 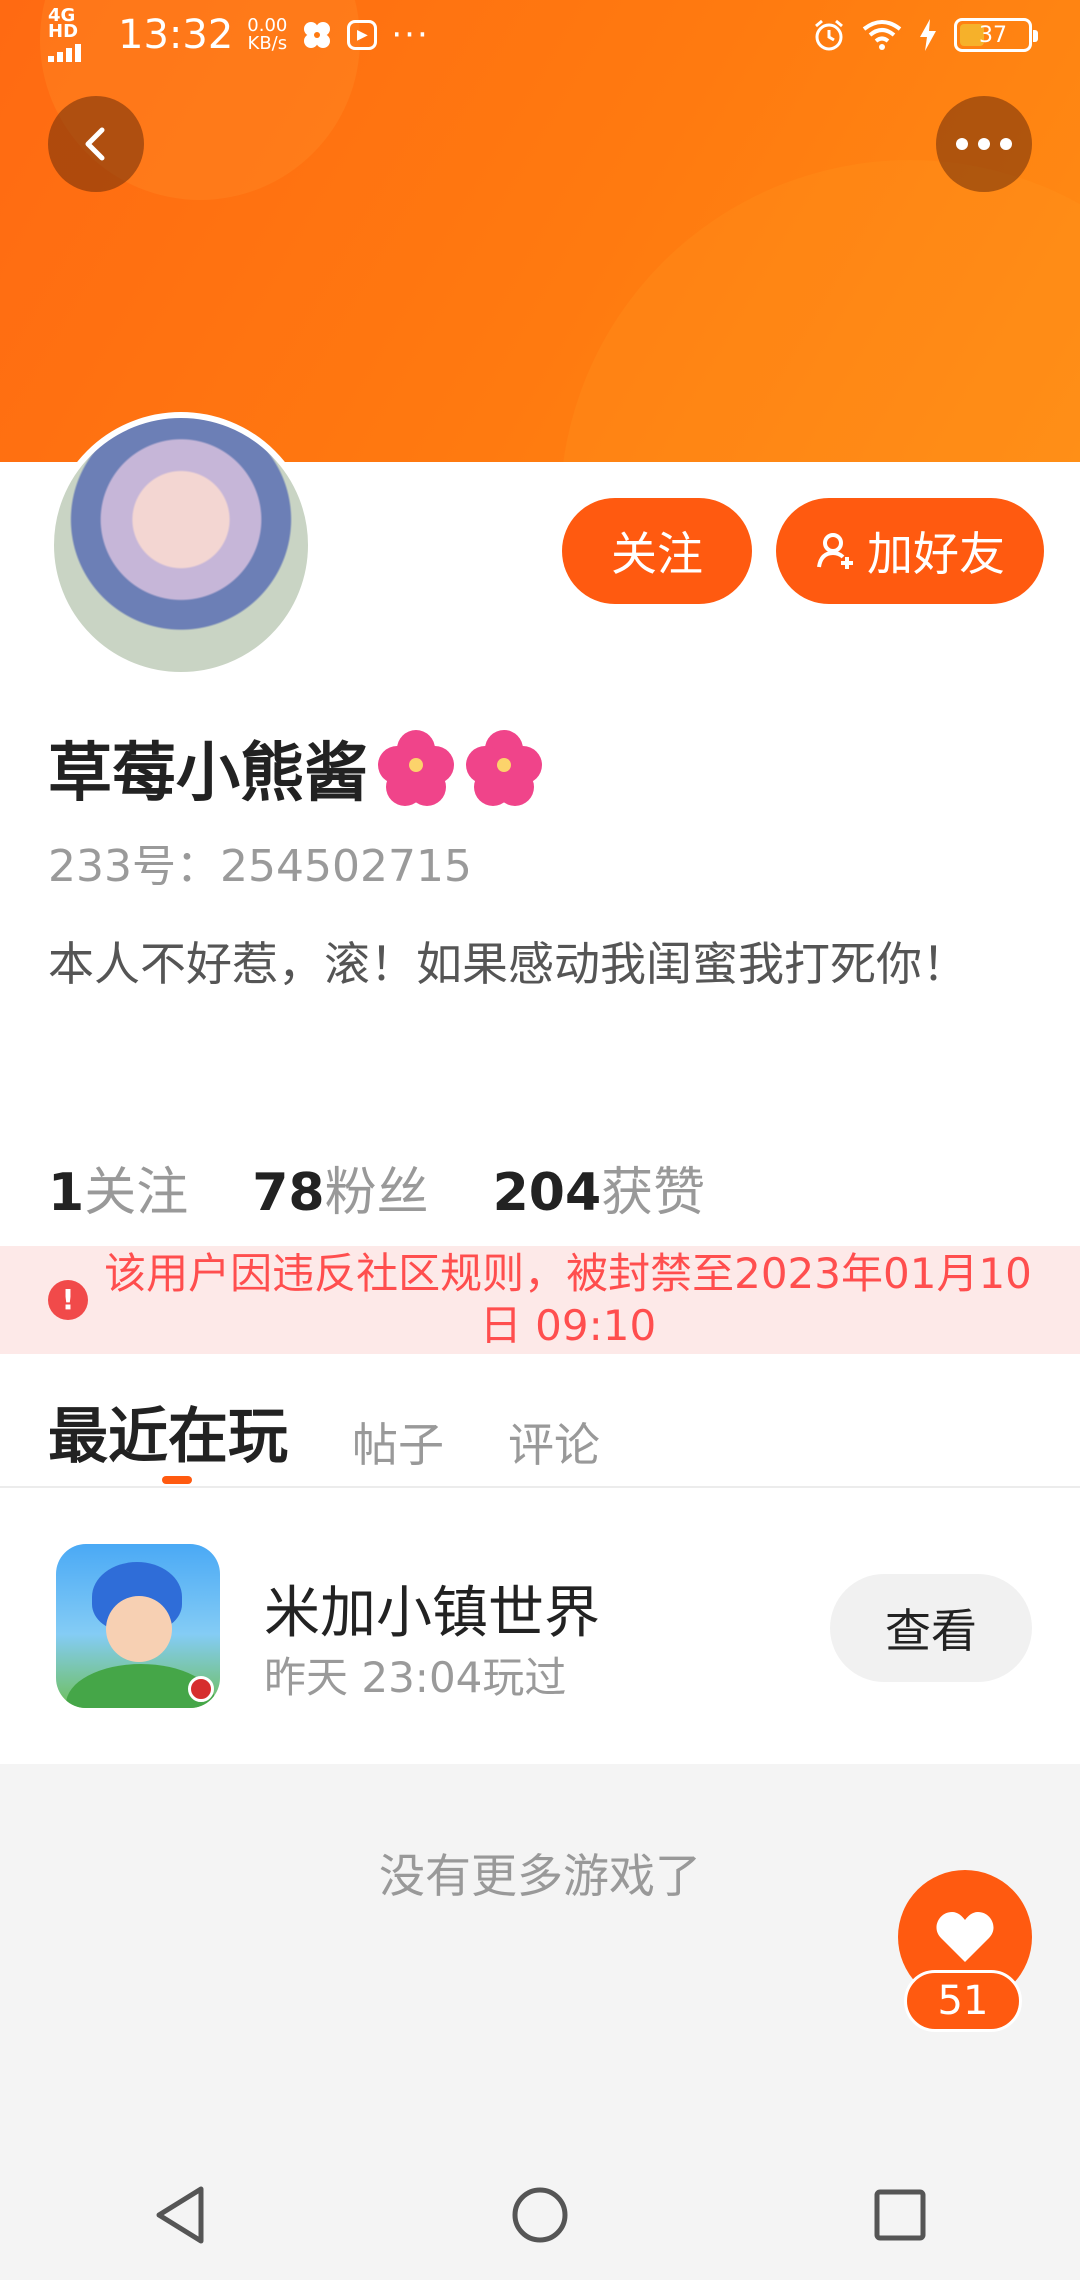 I want to click on stat-number: 78, so click(x=288, y=1193).